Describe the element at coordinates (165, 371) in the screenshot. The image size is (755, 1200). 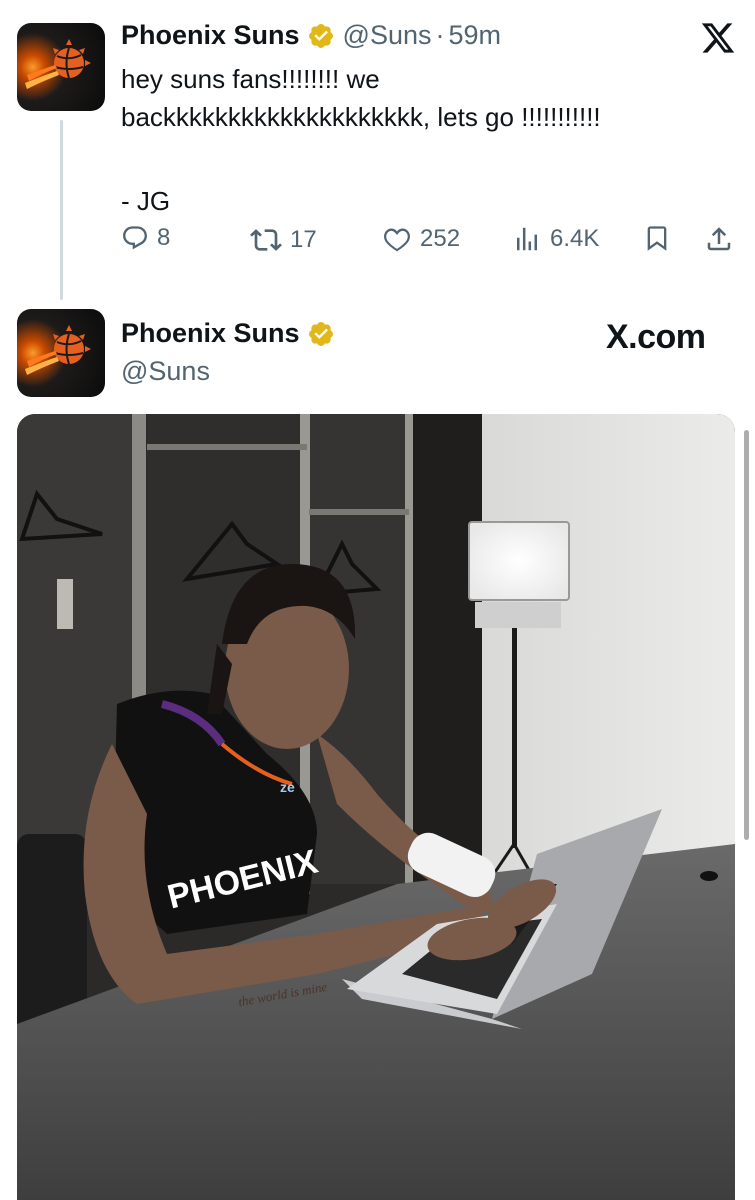
I see `card-author-handle: @Suns` at that location.